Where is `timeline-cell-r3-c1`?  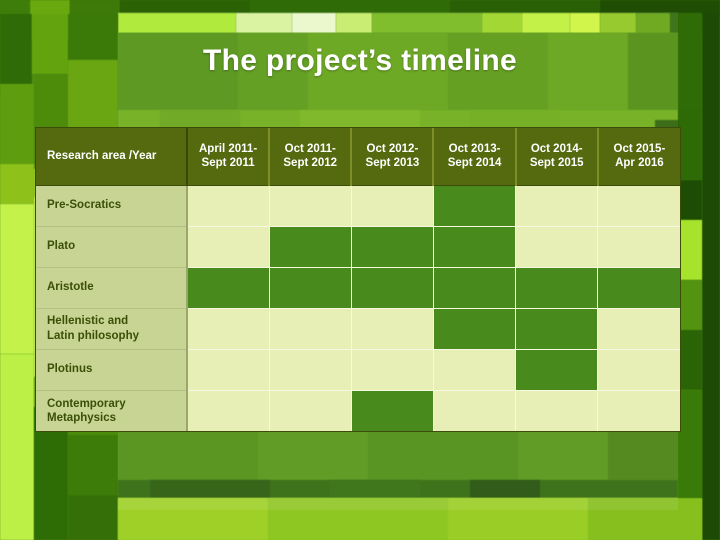
timeline-cell-r3-c1 is located at coordinates (228, 288).